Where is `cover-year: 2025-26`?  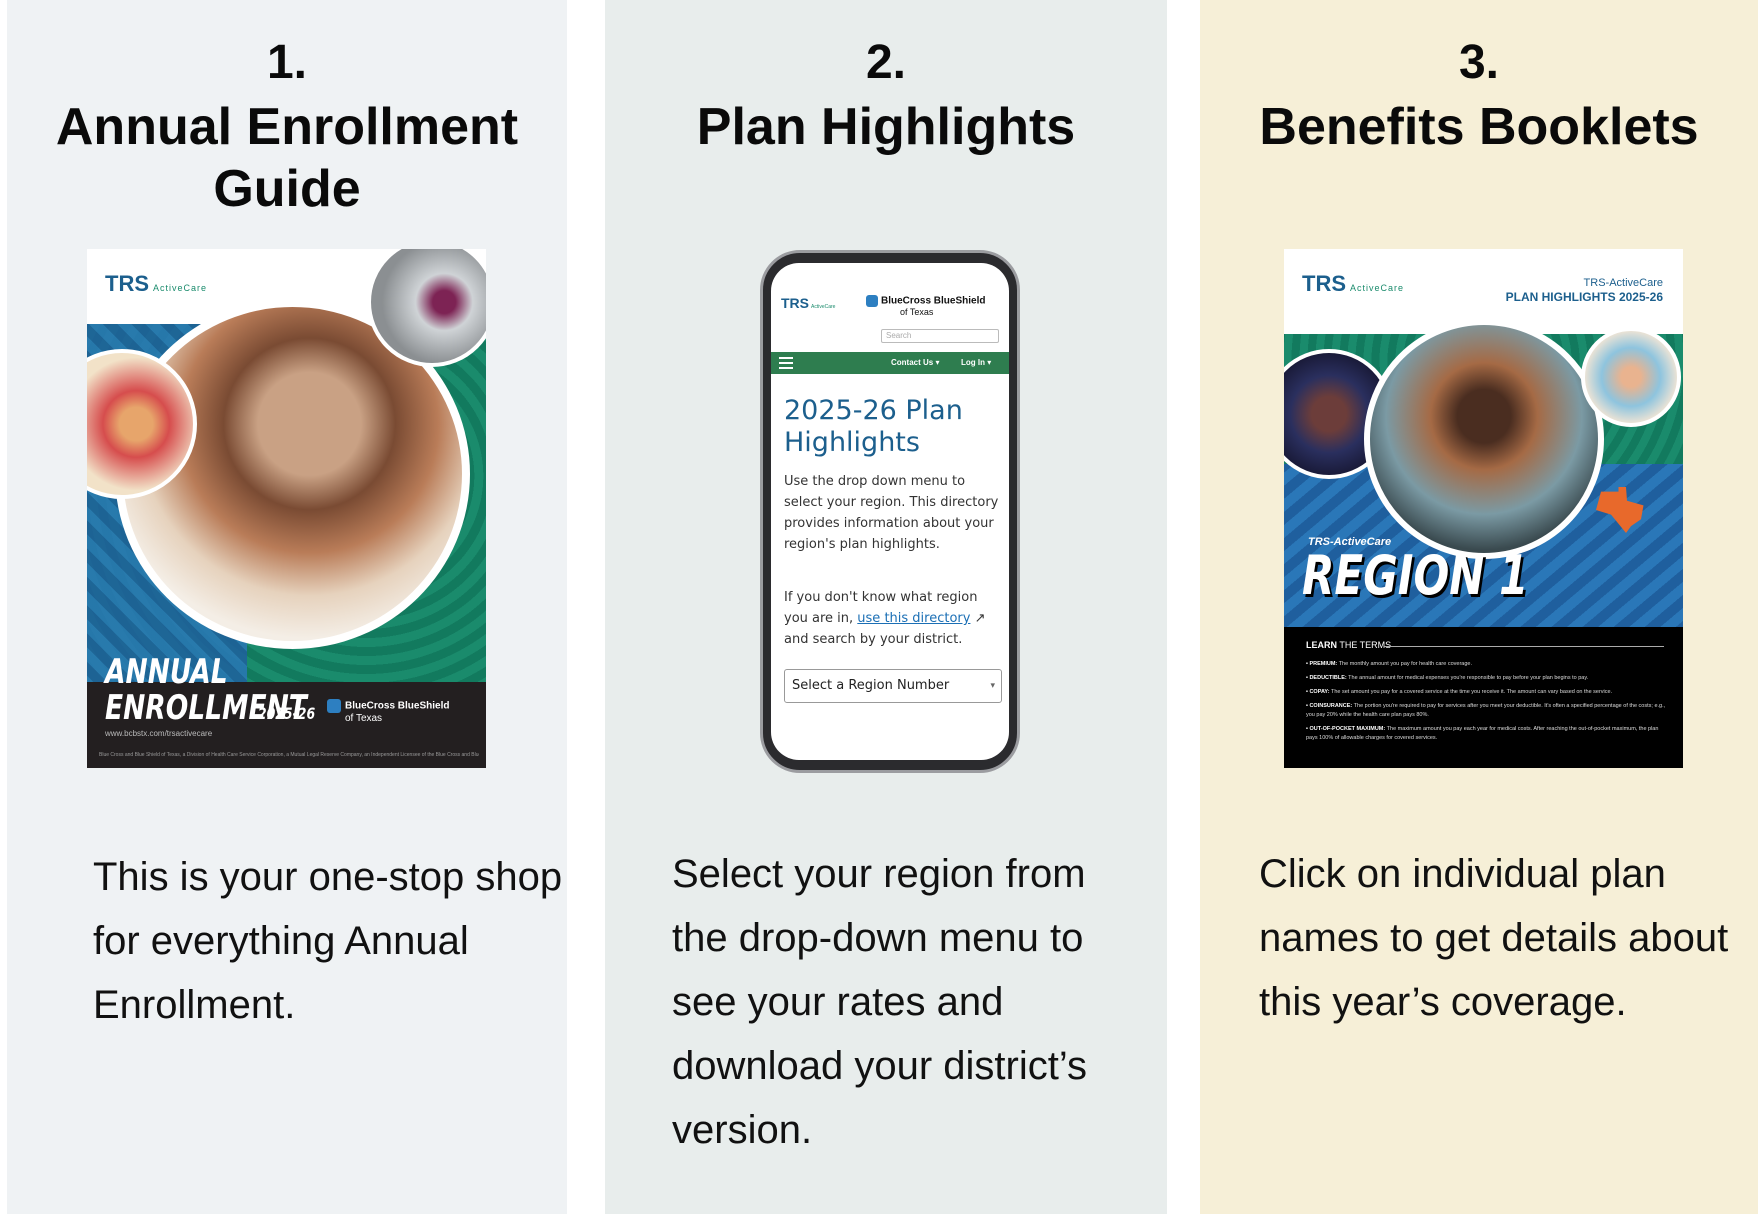
cover-year: 2025-26 is located at coordinates (286, 713).